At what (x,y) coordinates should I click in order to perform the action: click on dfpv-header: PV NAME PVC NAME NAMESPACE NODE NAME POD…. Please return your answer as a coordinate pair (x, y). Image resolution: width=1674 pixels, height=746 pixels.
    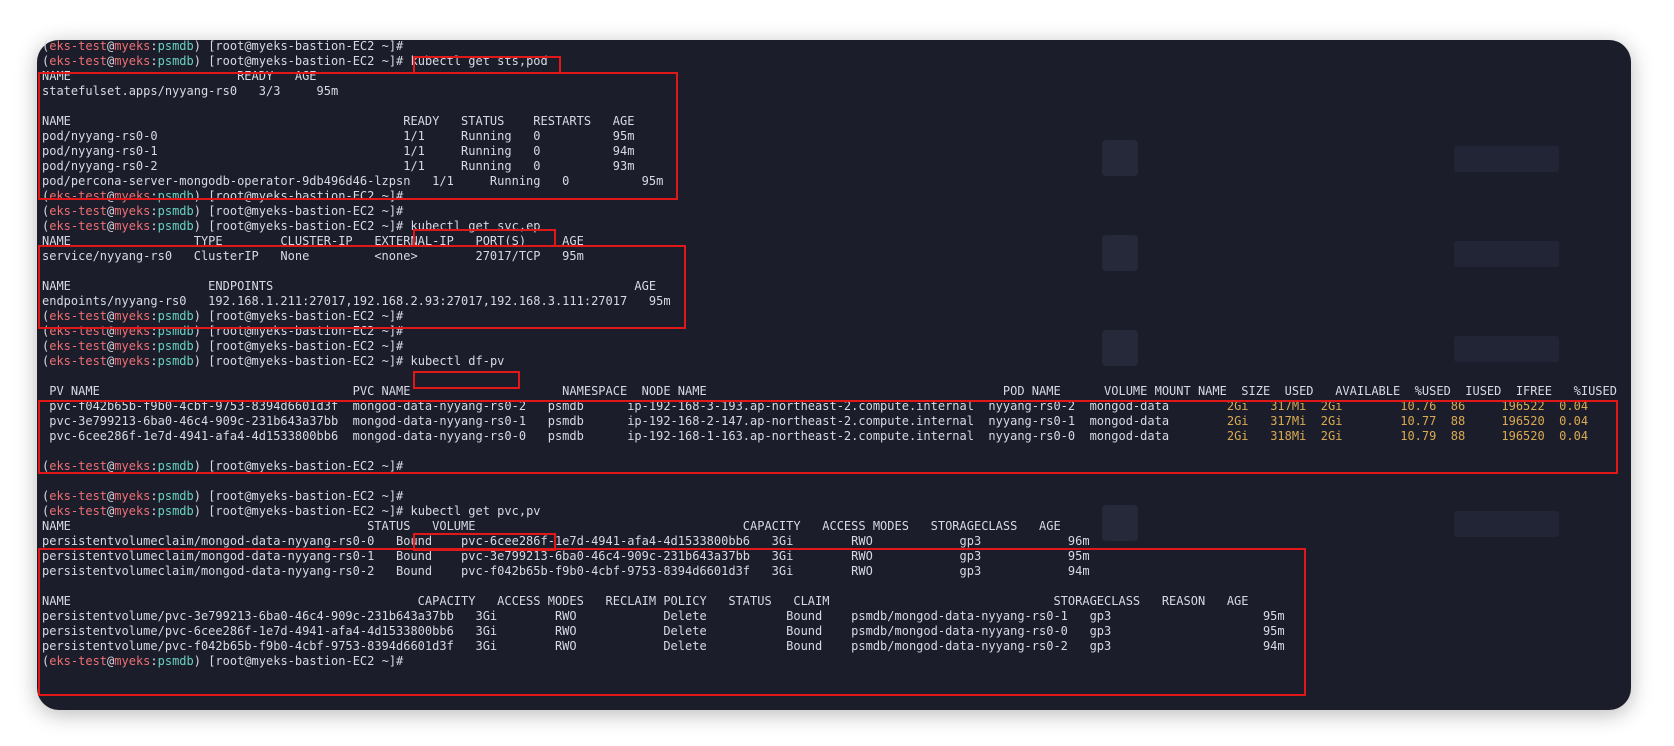
    Looking at the image, I should click on (829, 391).